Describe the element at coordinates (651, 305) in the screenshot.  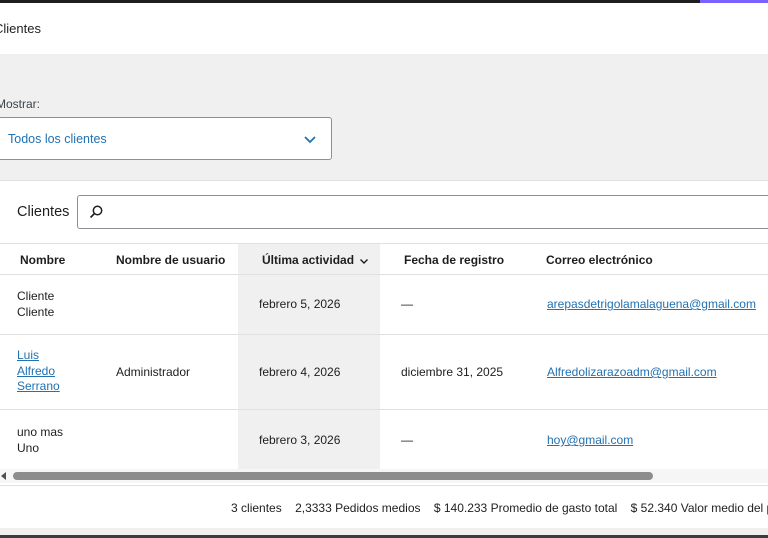
I see `customer-email-link: arepasdetrigolamalaguena@gmail.com` at that location.